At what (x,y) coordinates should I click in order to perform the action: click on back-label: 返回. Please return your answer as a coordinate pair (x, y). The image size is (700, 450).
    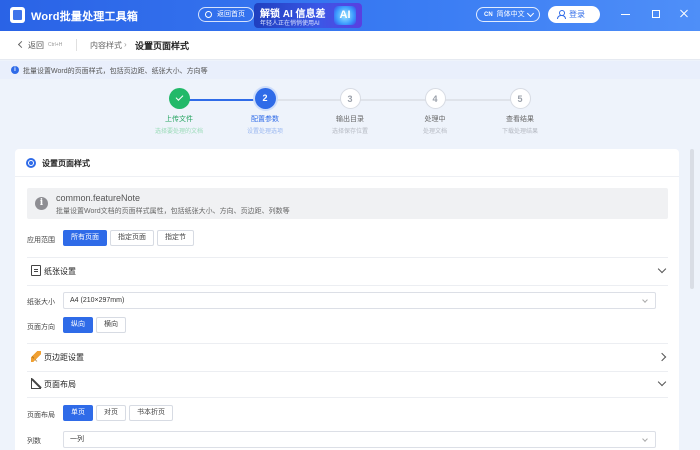
    Looking at the image, I should click on (36, 45).